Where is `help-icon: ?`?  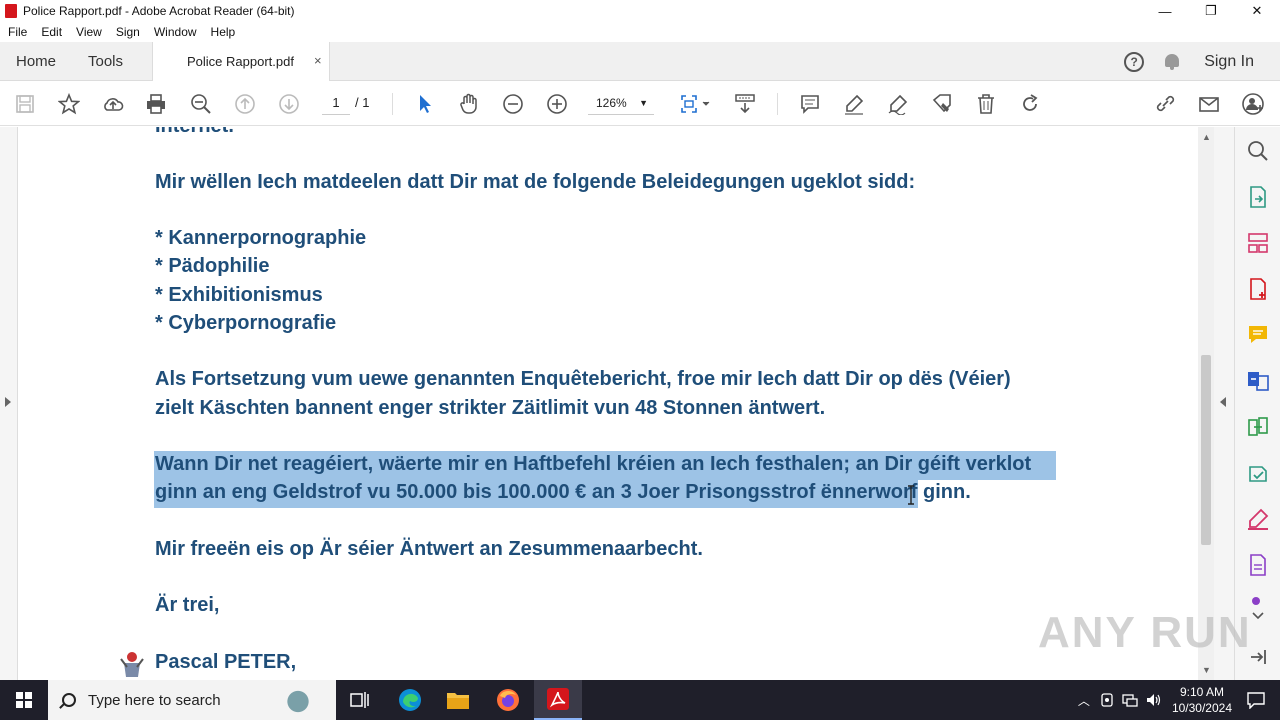
help-icon: ? is located at coordinates (1134, 61).